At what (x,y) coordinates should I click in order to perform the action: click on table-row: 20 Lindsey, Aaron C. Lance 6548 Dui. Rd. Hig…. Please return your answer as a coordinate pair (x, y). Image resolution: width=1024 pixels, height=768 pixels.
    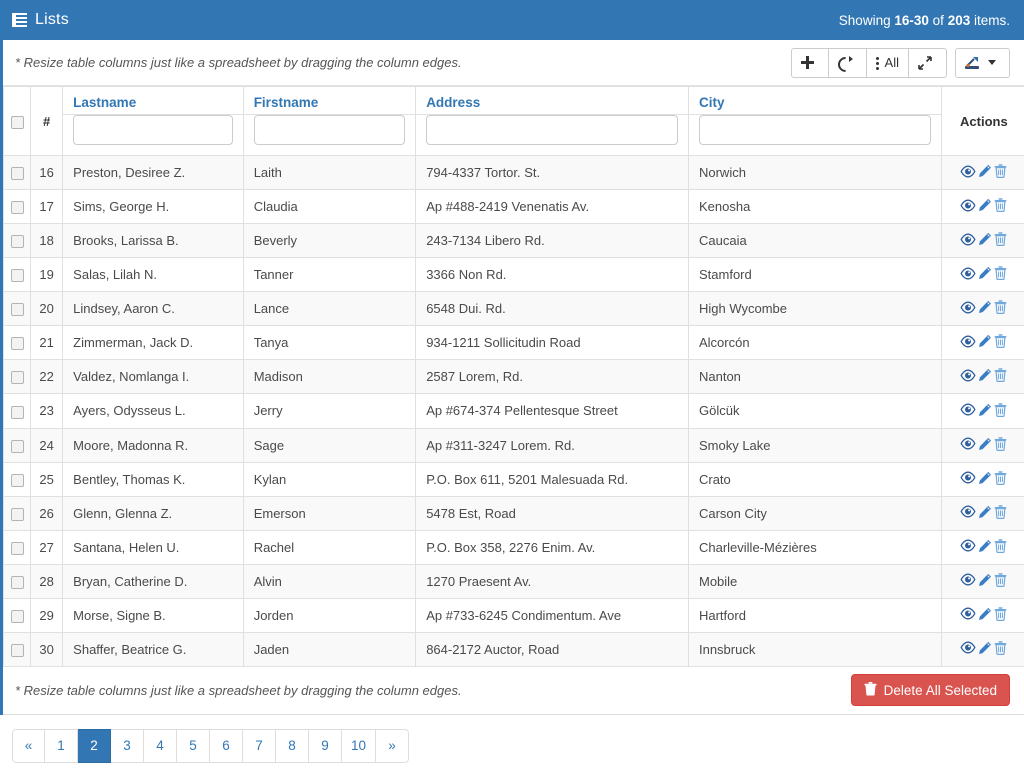
    Looking at the image, I should click on (513, 309).